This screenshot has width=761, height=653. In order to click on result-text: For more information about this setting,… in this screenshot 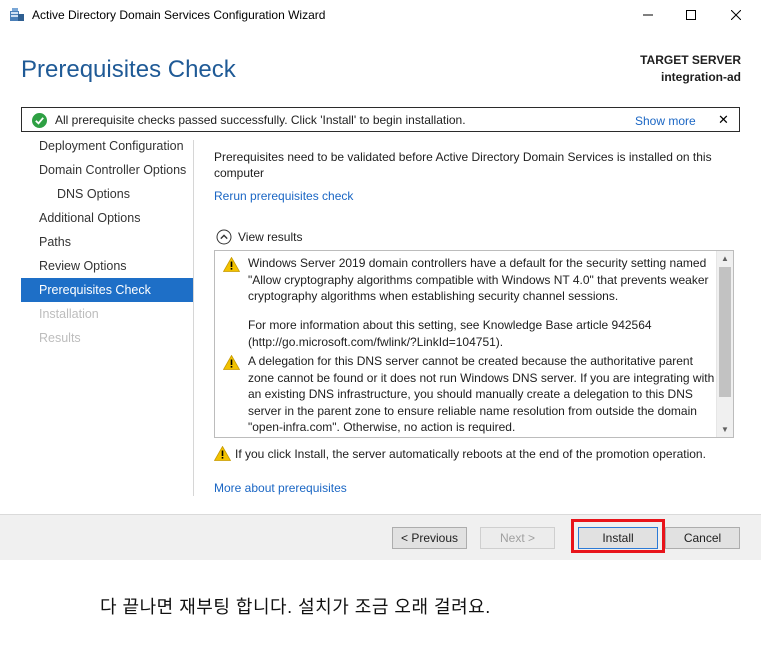, I will do `click(450, 333)`.